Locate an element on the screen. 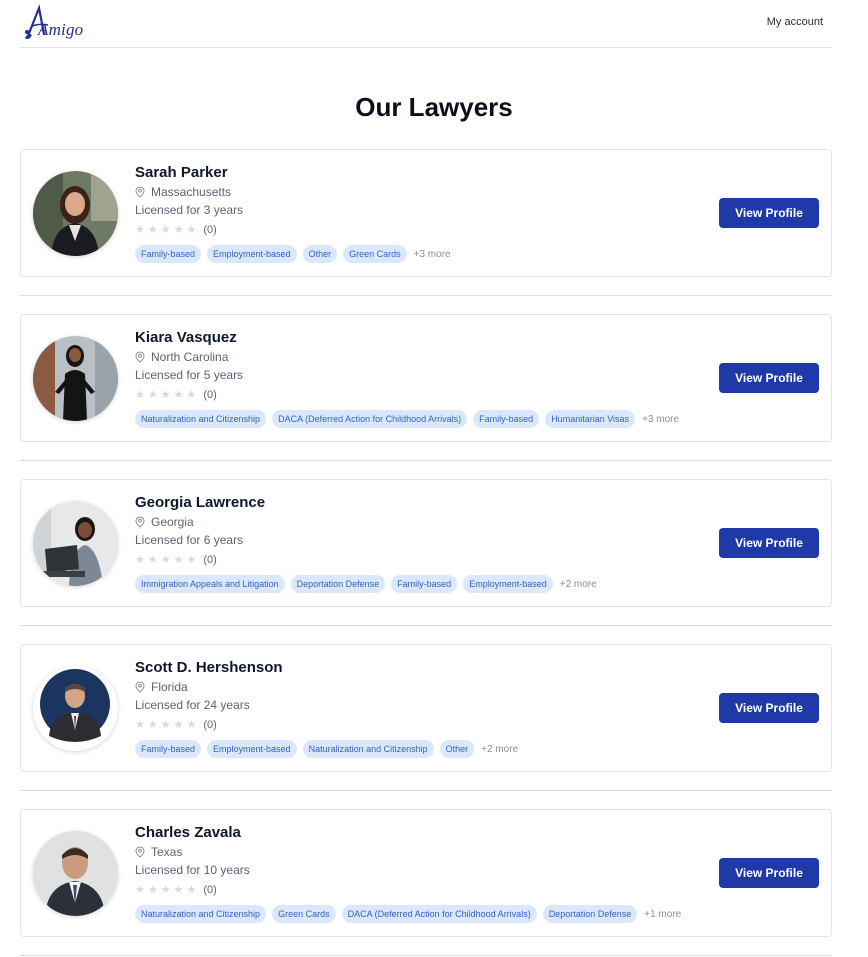 The width and height of the screenshot is (868, 957). location-text: North Carolina is located at coordinates (190, 357).